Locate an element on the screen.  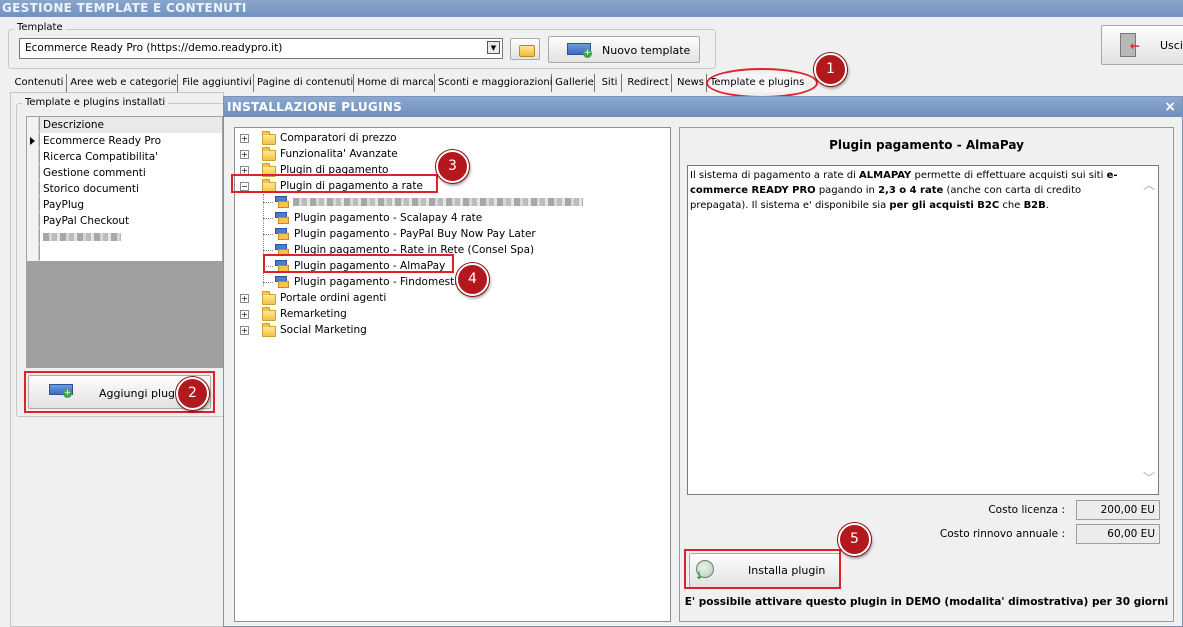
tab-sconti: Sconti e maggiorazioni is located at coordinates (495, 83).